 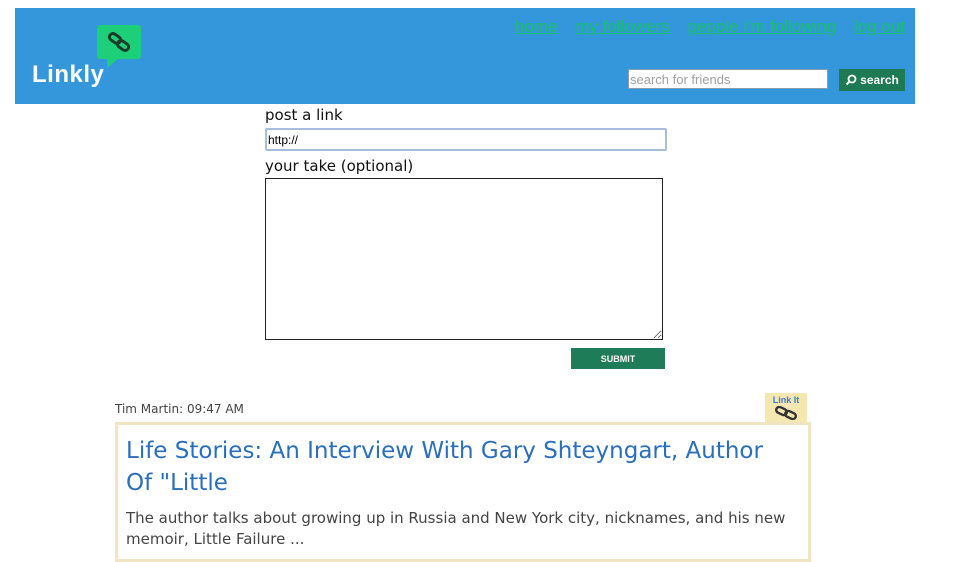 What do you see at coordinates (113, 63) in the screenshot?
I see `logo-bubble-tail` at bounding box center [113, 63].